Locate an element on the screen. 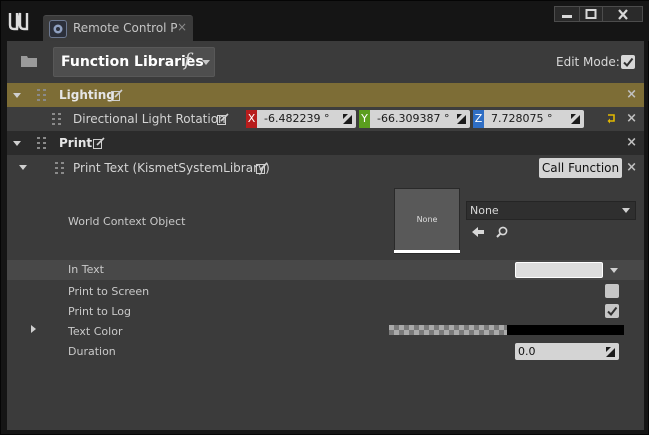 The image size is (649, 435). use-selected-arrow-icon is located at coordinates (478, 232).